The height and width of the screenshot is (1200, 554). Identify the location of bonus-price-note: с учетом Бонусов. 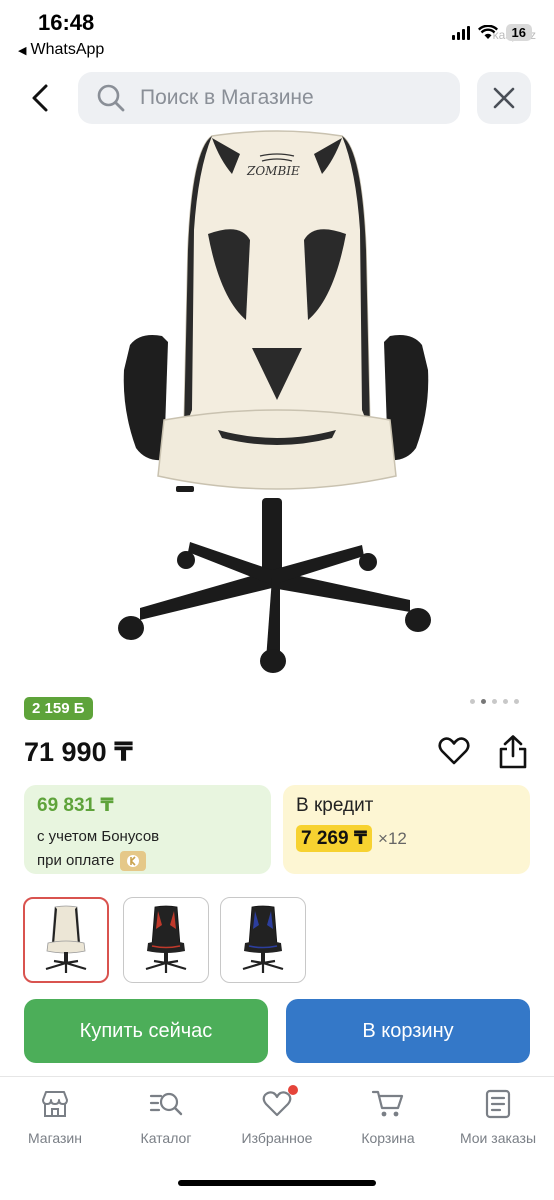
(147, 837).